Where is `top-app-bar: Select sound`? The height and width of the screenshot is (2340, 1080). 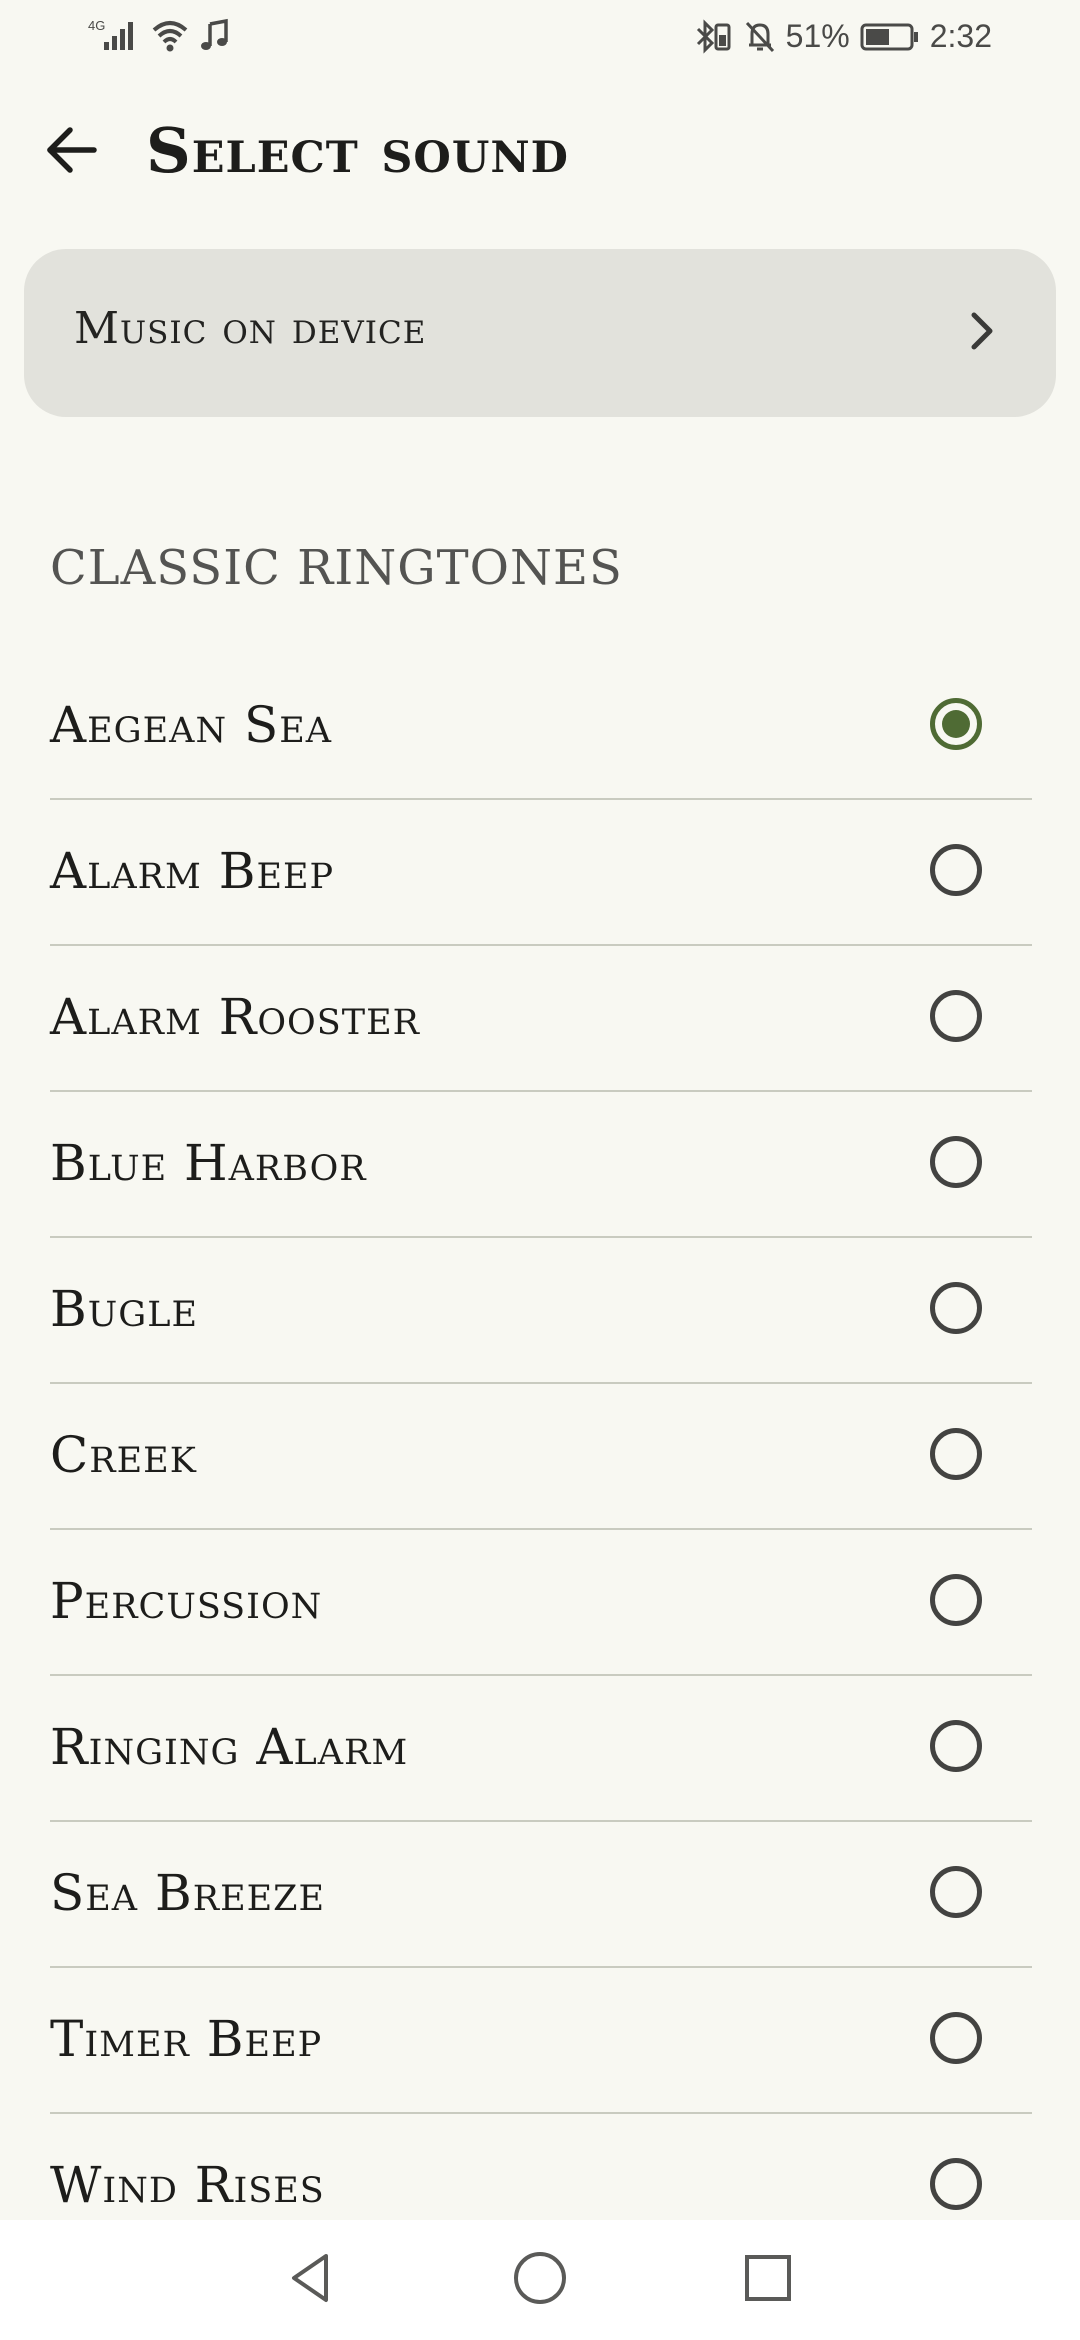 top-app-bar: Select sound is located at coordinates (540, 152).